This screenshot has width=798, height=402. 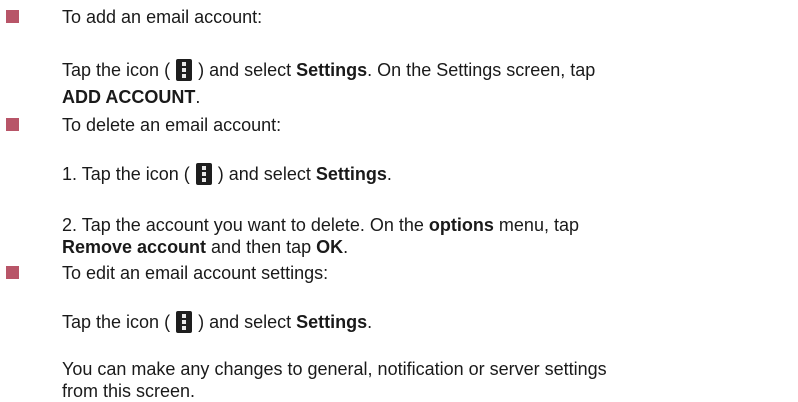 I want to click on section-heading-delete-account: To delete an email account:, so click(x=172, y=125).